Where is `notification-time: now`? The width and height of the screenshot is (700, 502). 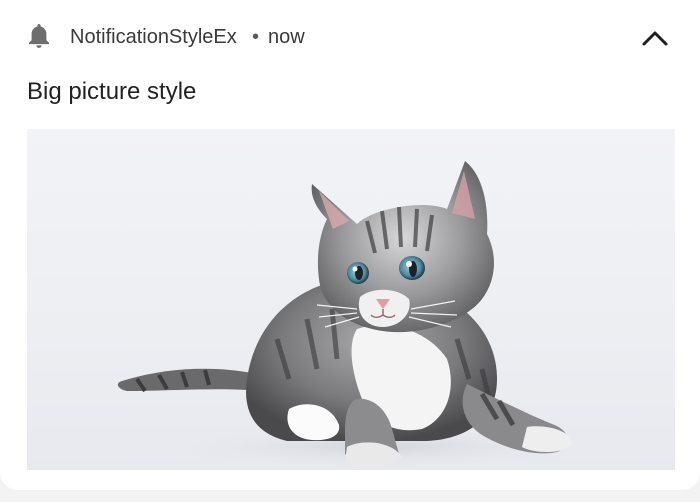
notification-time: now is located at coordinates (286, 37).